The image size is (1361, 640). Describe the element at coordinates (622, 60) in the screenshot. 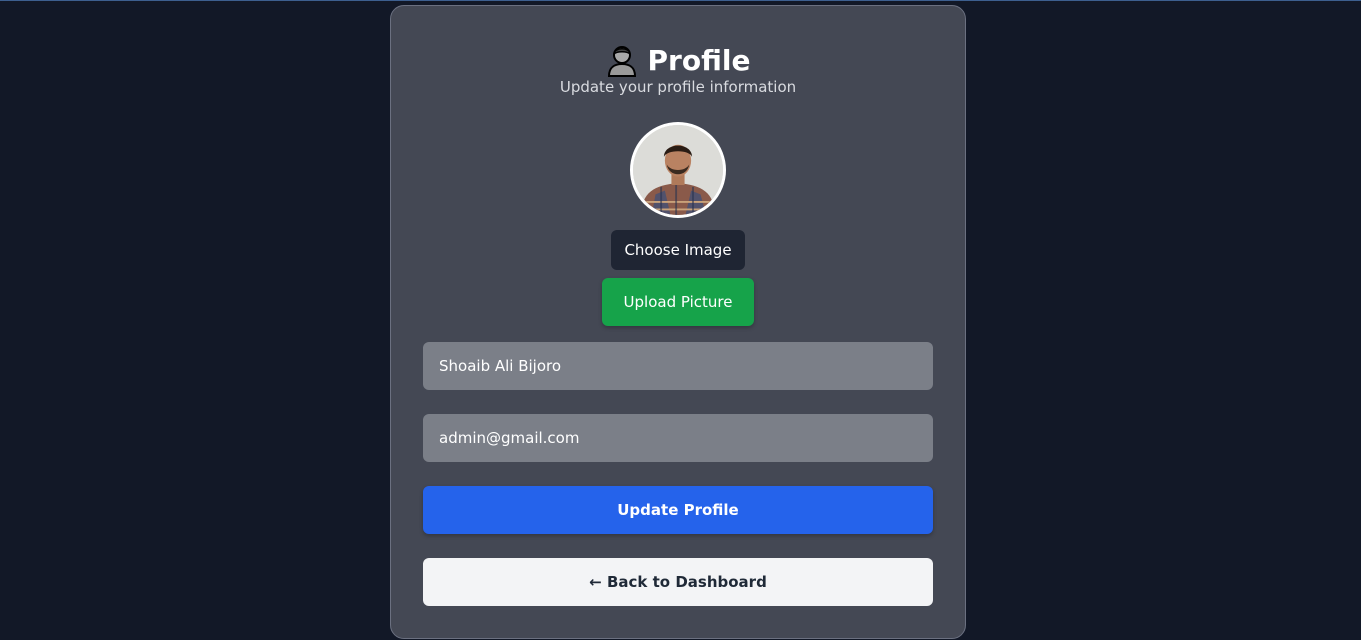

I see `person-icon` at that location.